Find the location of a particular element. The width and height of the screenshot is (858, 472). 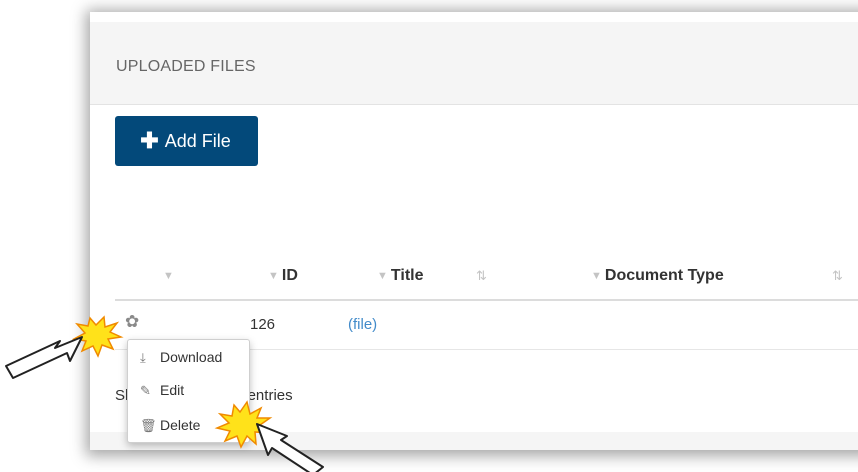

arrow-to-gear is located at coordinates (44, 357).